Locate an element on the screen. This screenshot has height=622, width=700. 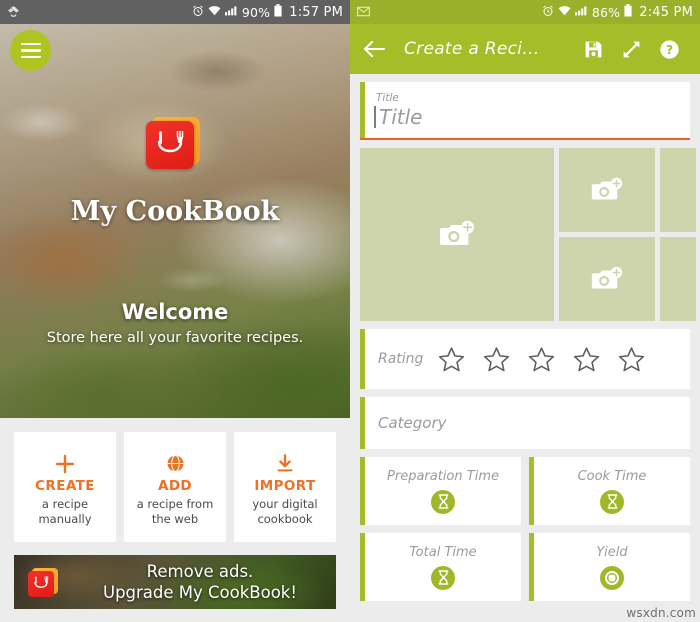
create-recipe-card: CREATE a recipe manually is located at coordinates (65, 487).